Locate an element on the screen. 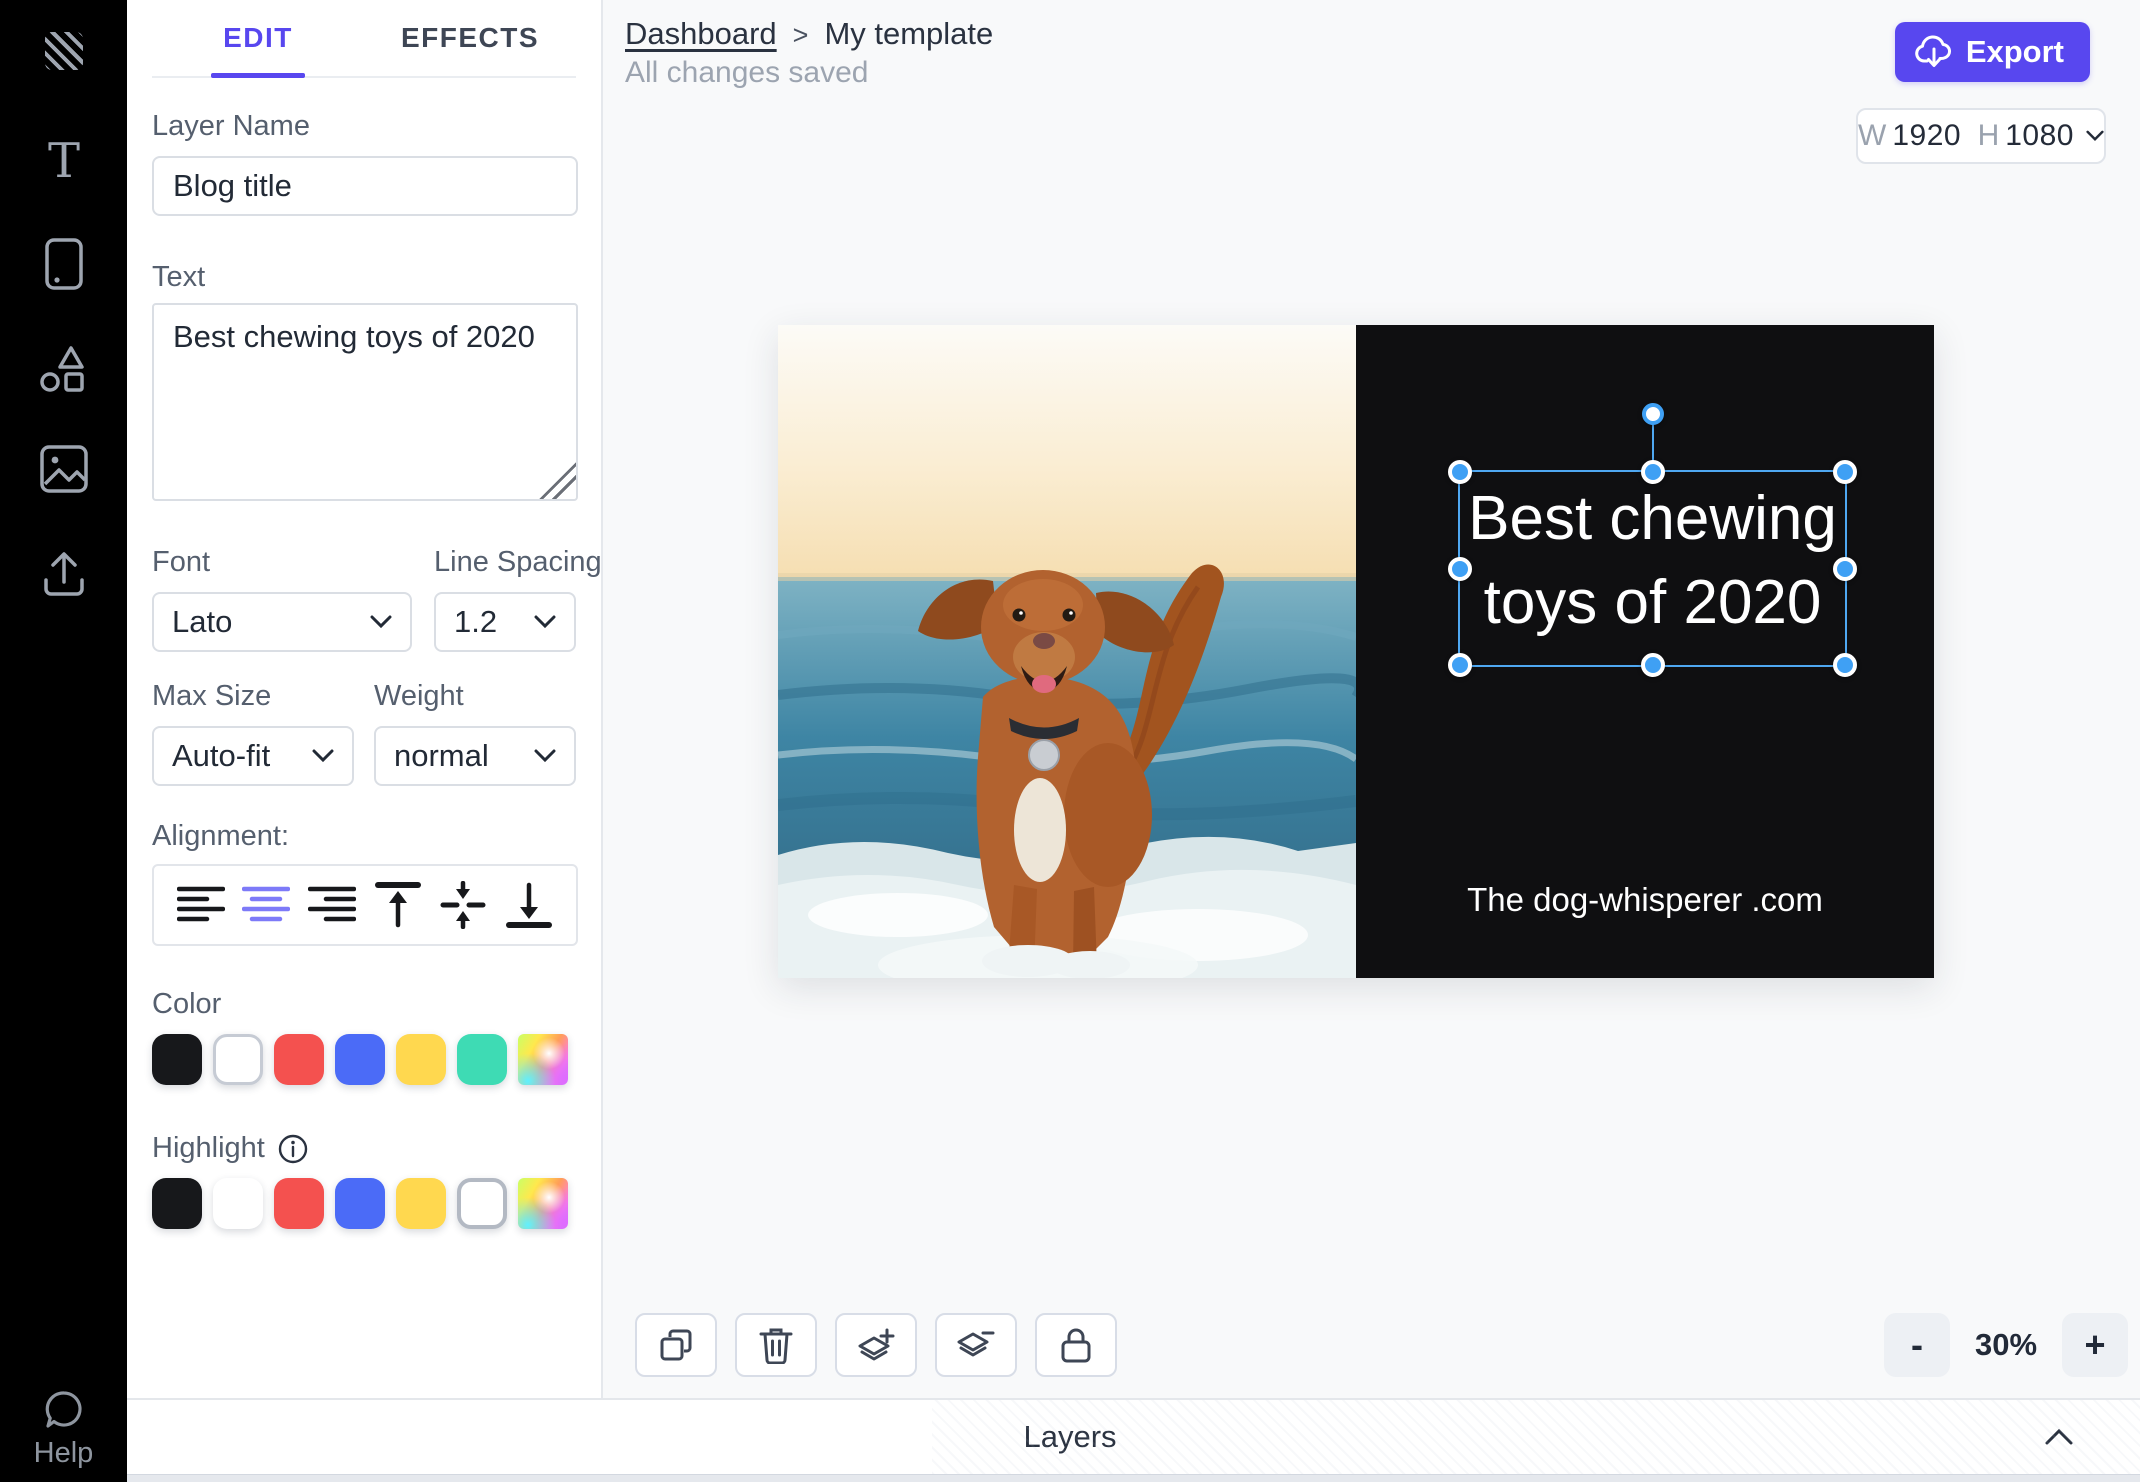 The image size is (2140, 1482). align-middle-icon is located at coordinates (463, 905).